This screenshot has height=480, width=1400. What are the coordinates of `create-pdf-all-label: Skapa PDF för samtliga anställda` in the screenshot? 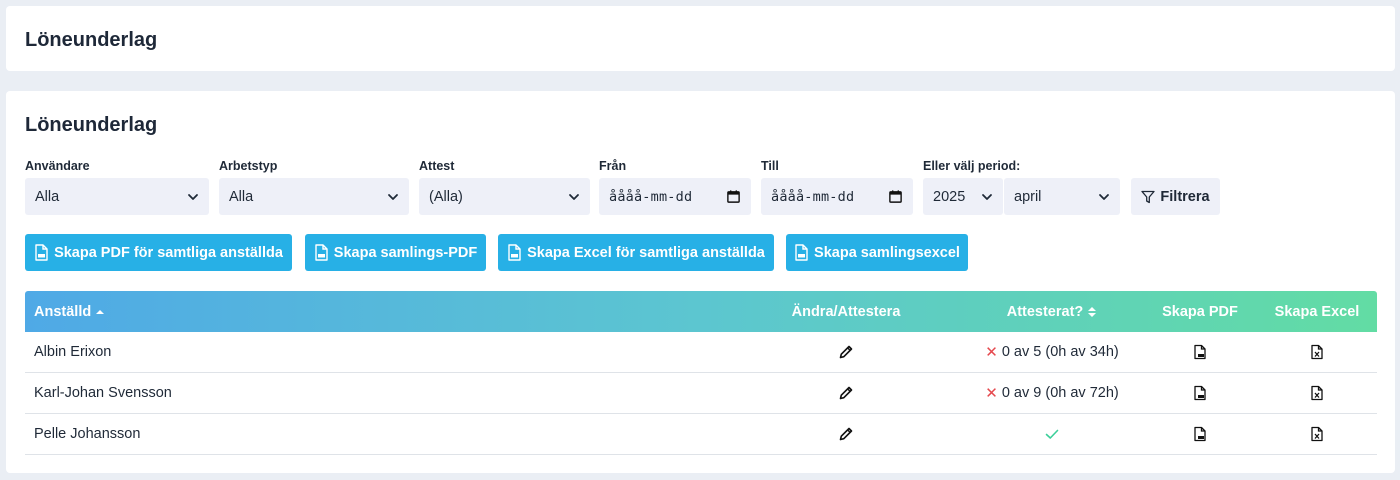 It's located at (168, 252).